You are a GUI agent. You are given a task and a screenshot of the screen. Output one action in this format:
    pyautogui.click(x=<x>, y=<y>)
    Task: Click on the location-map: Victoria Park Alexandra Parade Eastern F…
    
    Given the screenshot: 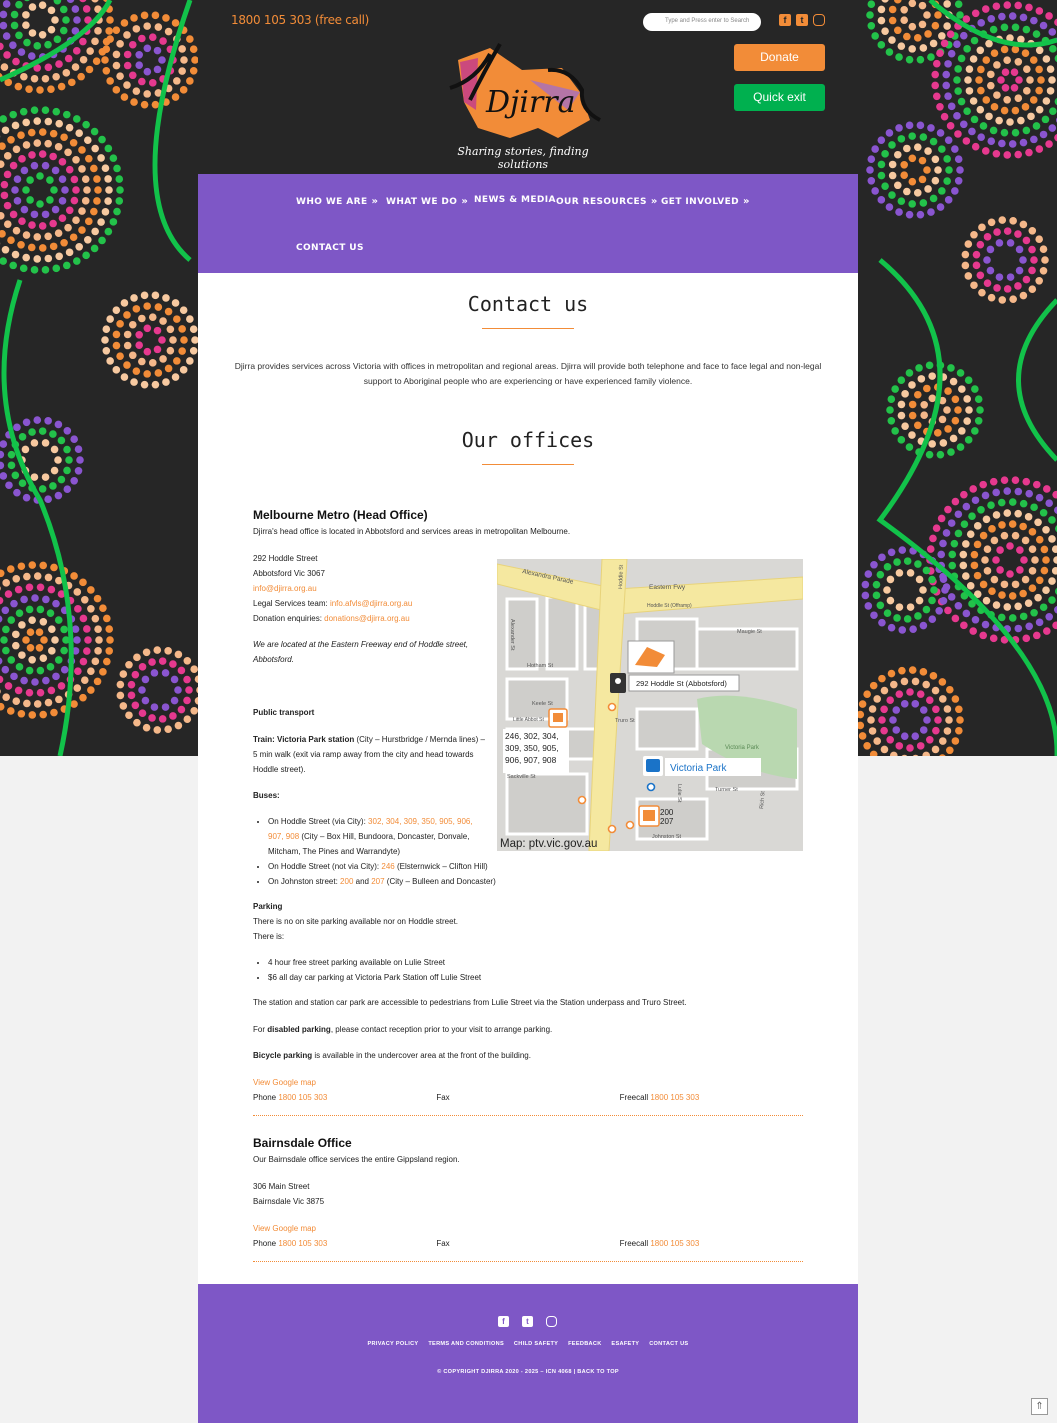 What is the action you would take?
    pyautogui.click(x=650, y=705)
    